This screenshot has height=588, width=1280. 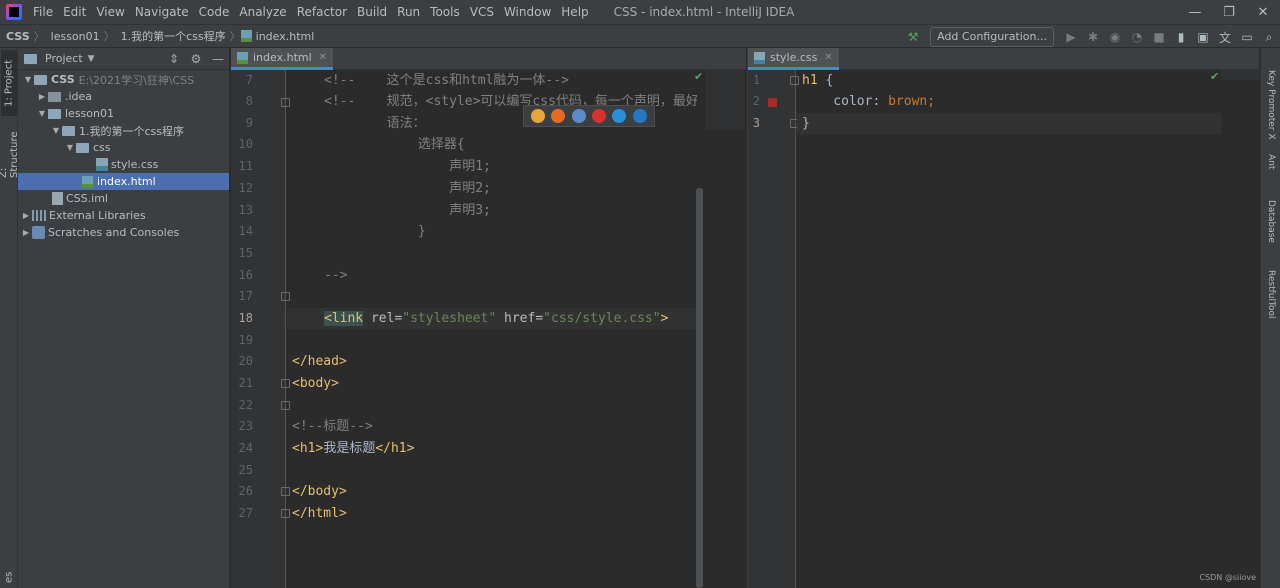 What do you see at coordinates (10, 154) in the screenshot?
I see `structure-tool-tab-label: Z: Structure` at bounding box center [10, 154].